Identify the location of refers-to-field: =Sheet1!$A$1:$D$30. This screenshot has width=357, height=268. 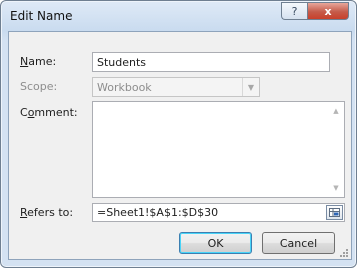
(218, 212).